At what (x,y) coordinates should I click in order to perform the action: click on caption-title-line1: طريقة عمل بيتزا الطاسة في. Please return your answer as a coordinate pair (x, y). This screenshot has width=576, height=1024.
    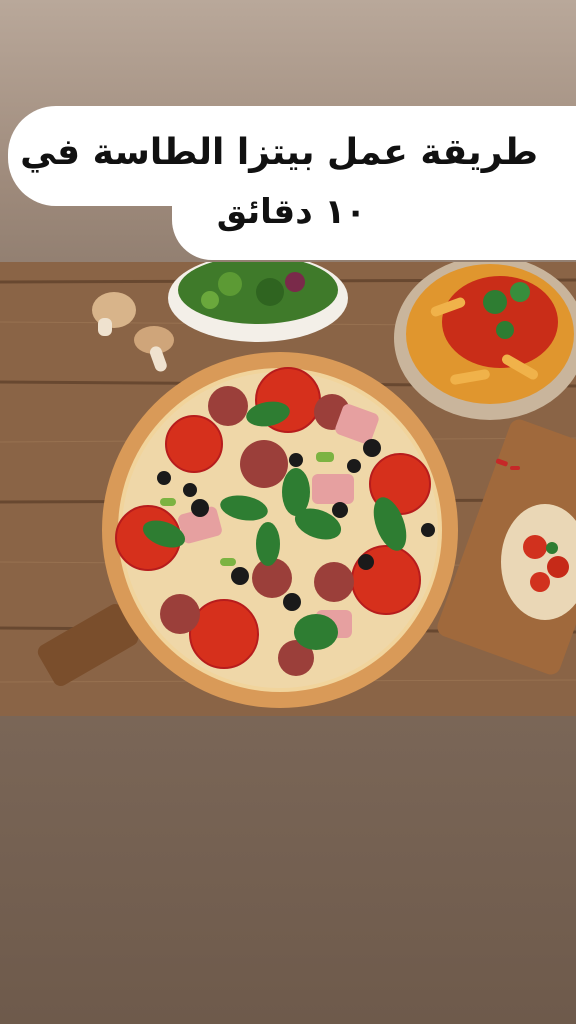
    Looking at the image, I should click on (279, 152).